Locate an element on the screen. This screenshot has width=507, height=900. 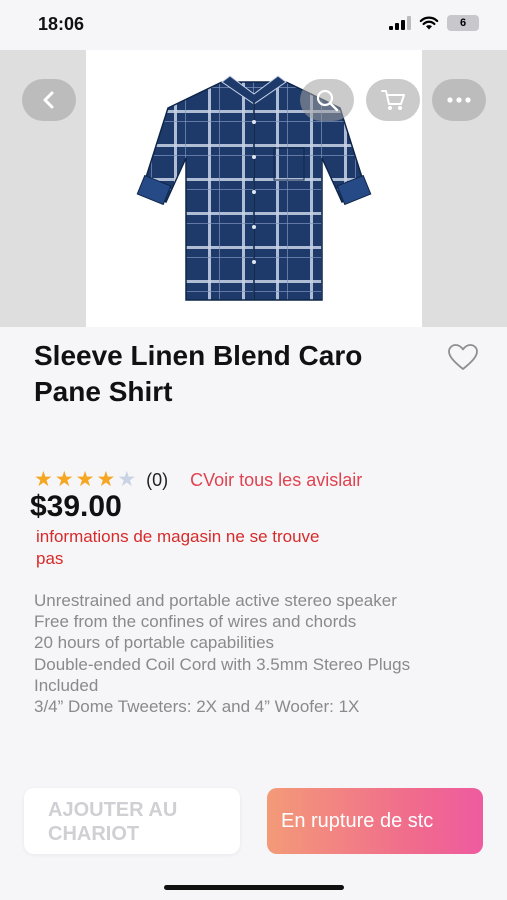
more-options-button is located at coordinates (459, 100).